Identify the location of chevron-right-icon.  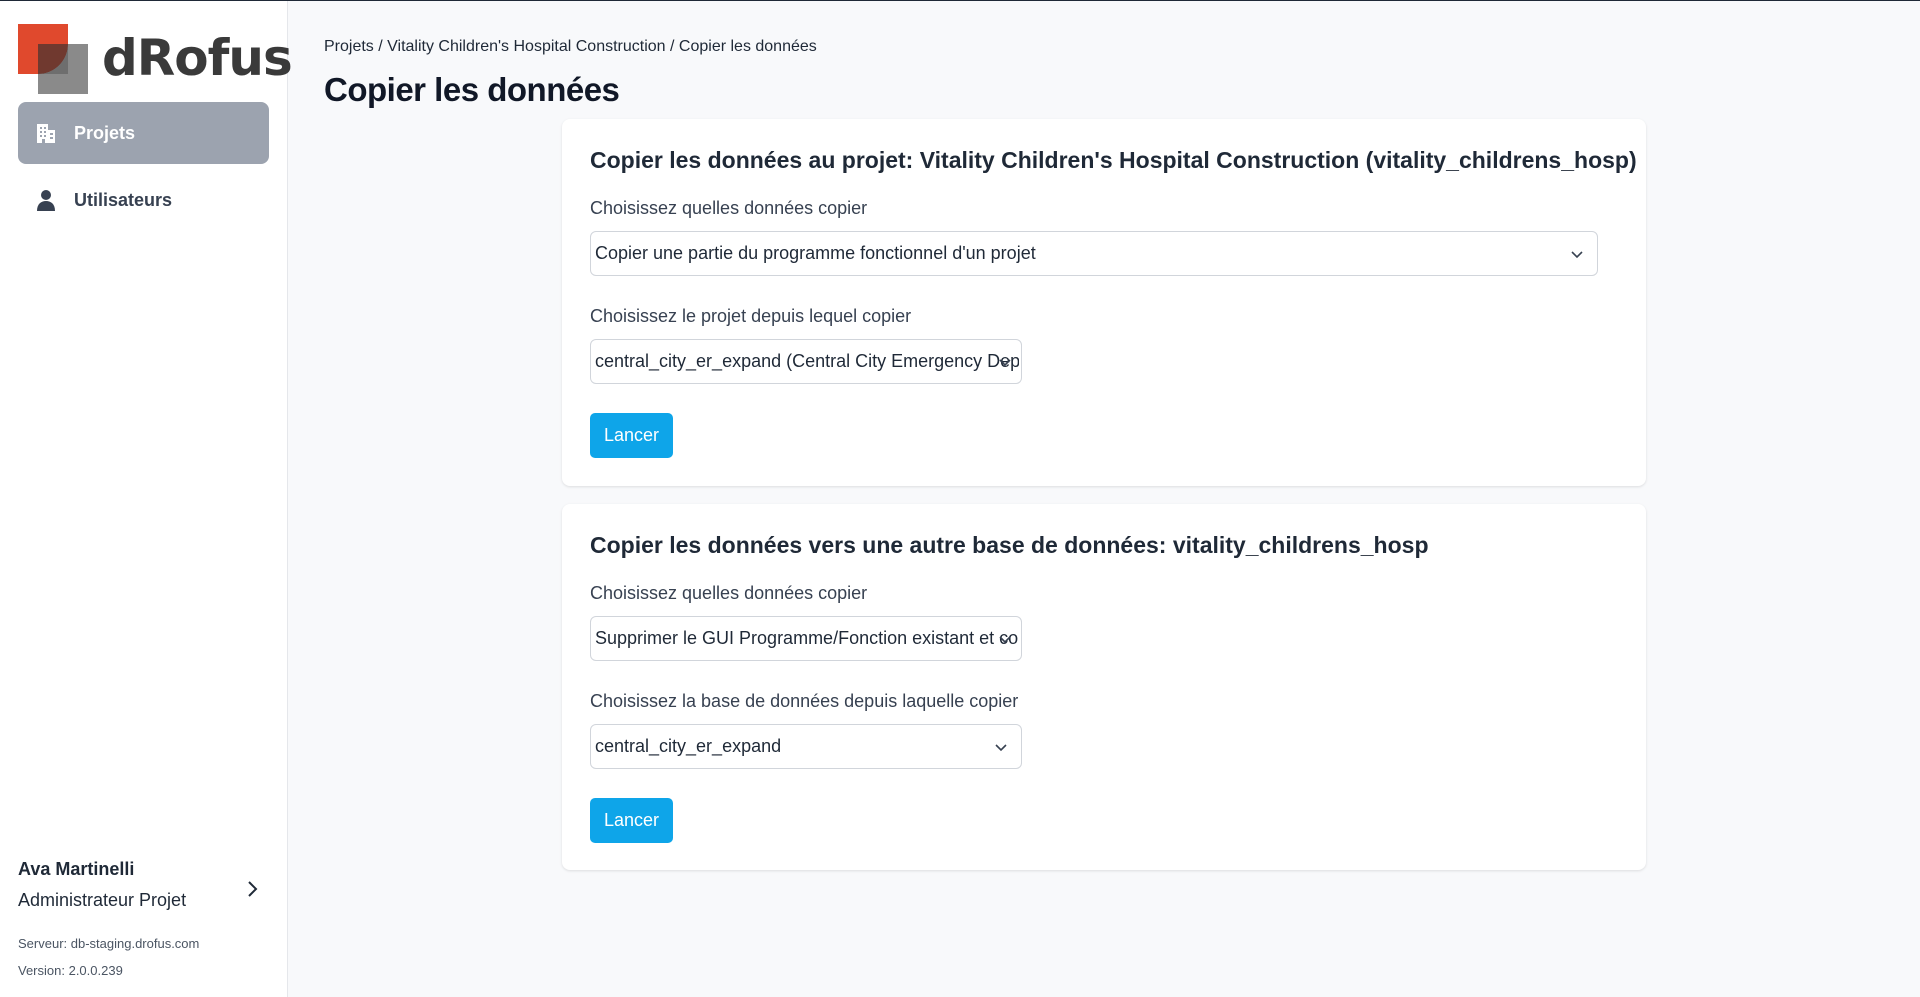
(253, 889).